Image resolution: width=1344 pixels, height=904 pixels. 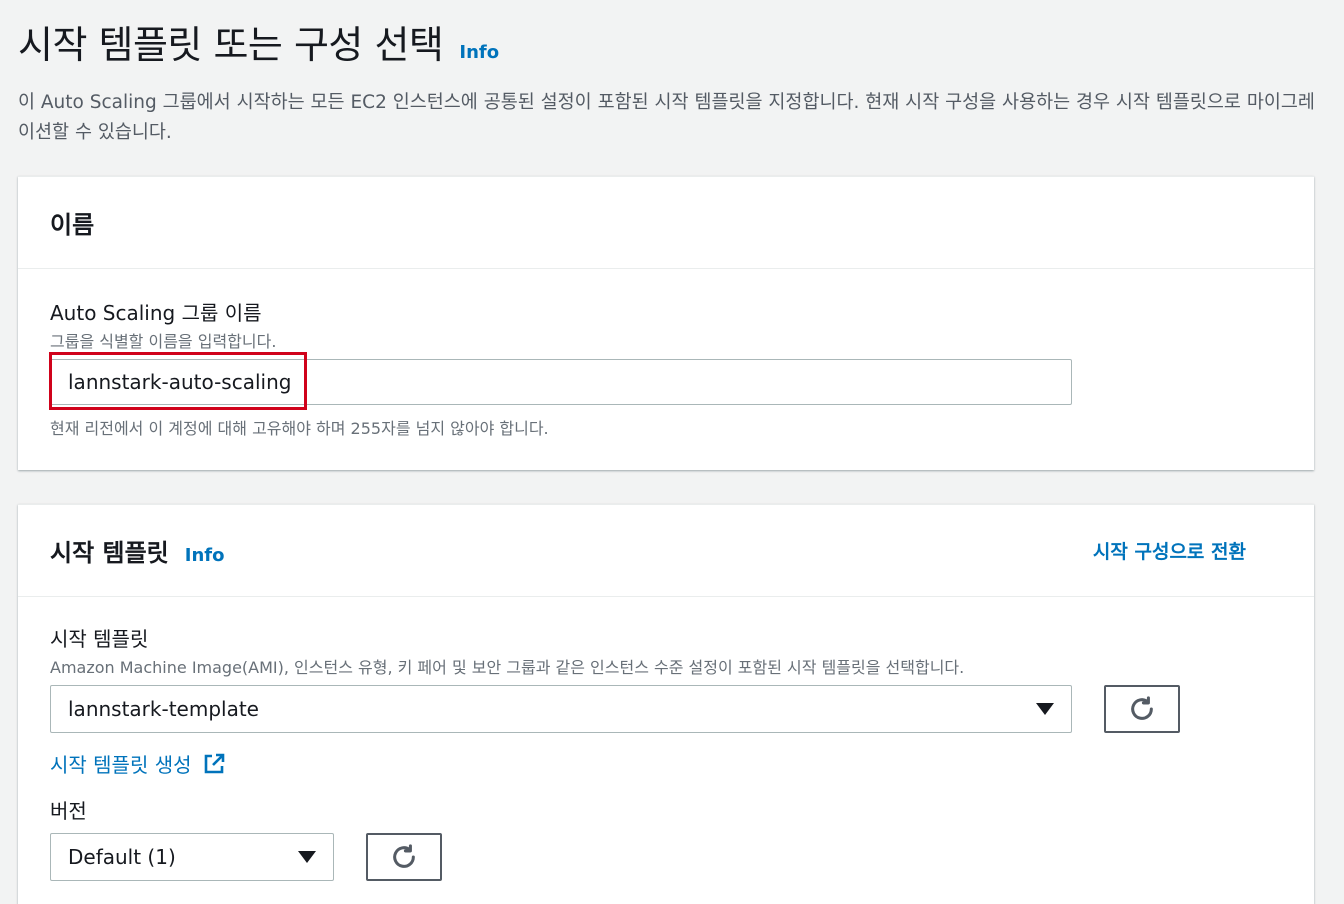 What do you see at coordinates (561, 382) in the screenshot?
I see `group-name-input` at bounding box center [561, 382].